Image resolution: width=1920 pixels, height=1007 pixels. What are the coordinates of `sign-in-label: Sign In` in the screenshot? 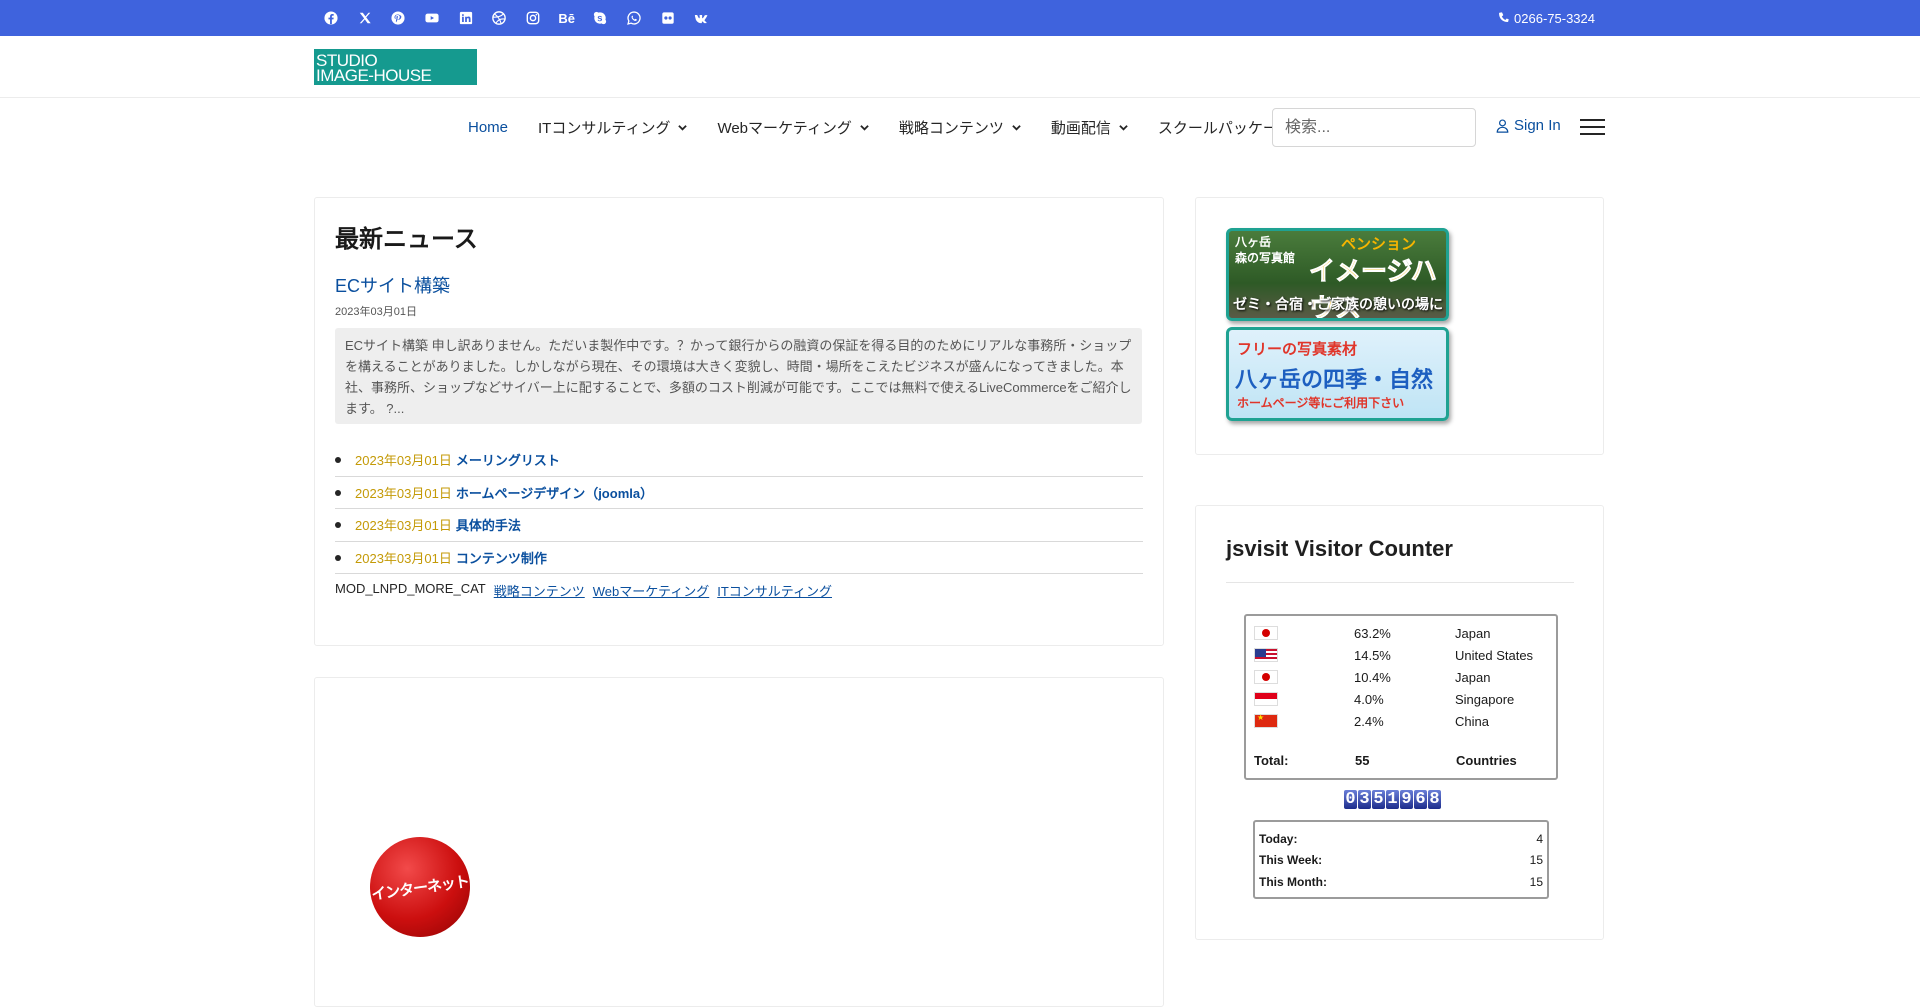 It's located at (1537, 125).